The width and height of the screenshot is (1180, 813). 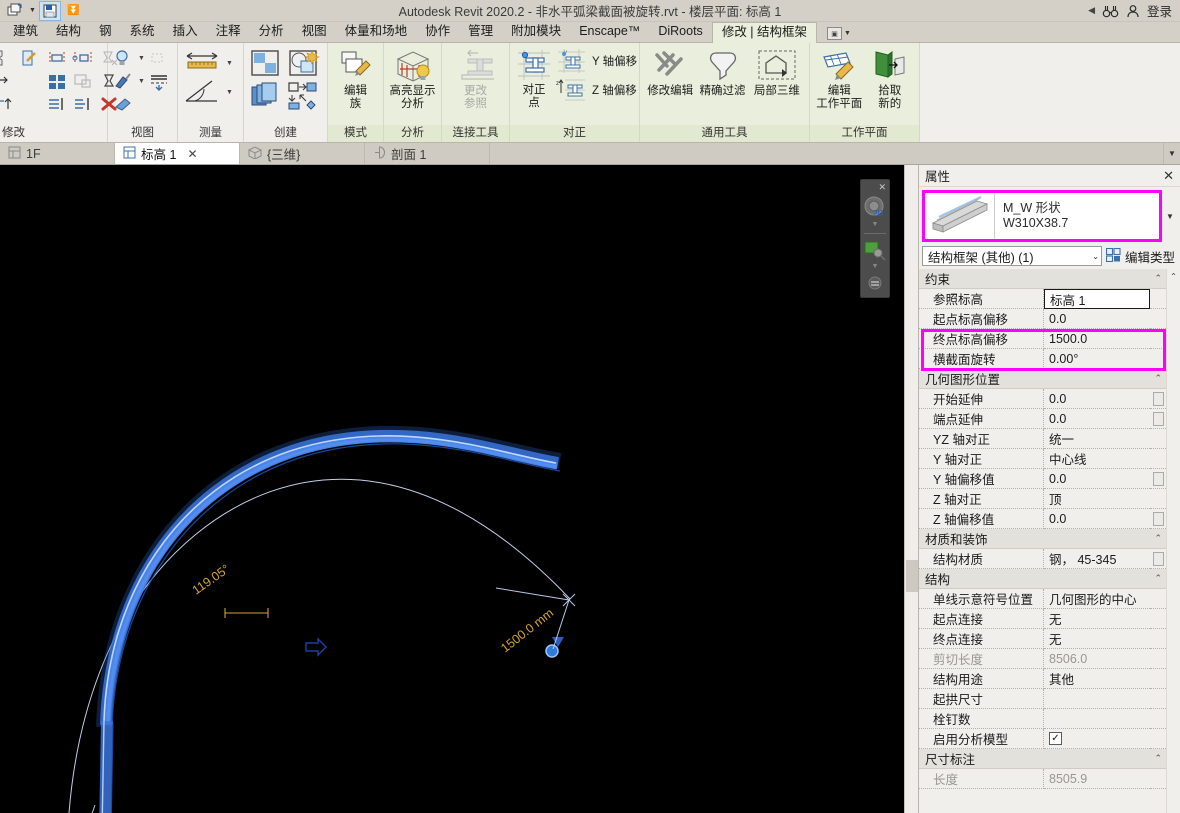 I want to click on visibility-bulb-icon, so click(x=124, y=58).